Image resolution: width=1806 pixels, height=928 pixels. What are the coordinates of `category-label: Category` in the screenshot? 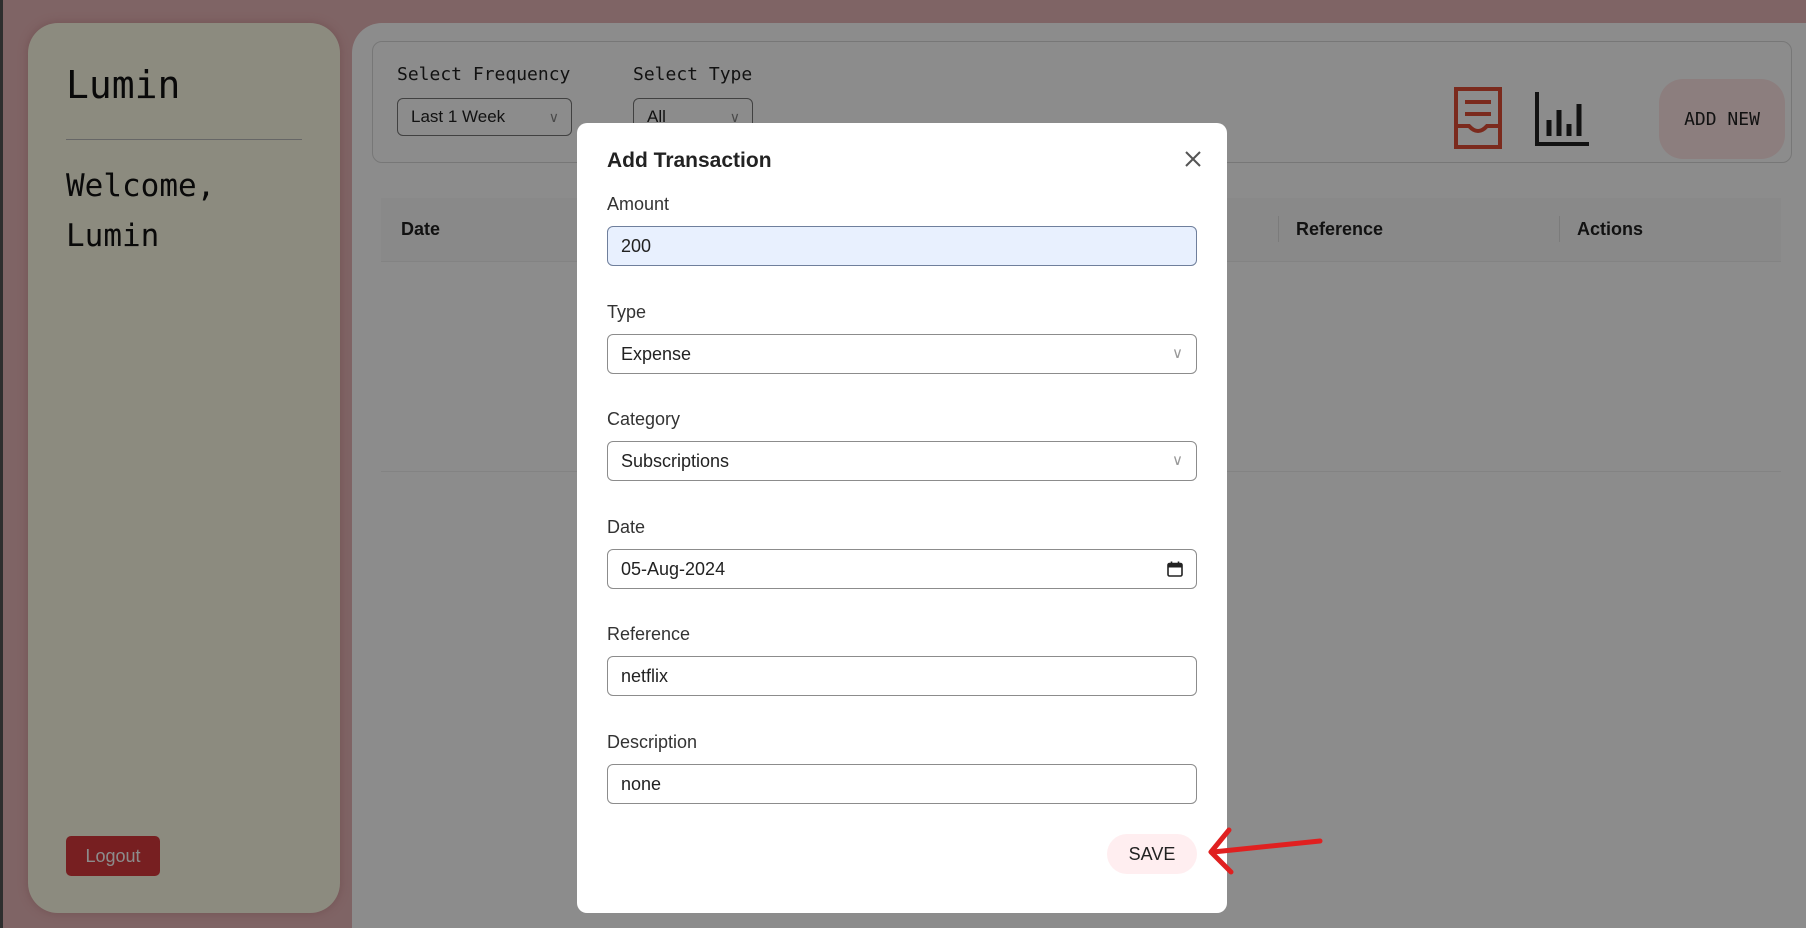 It's located at (644, 419).